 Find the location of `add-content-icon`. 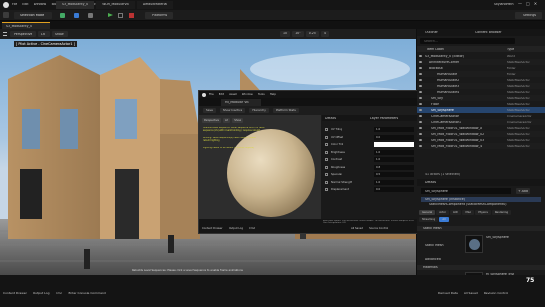

add-content-icon is located at coordinates (62, 15).